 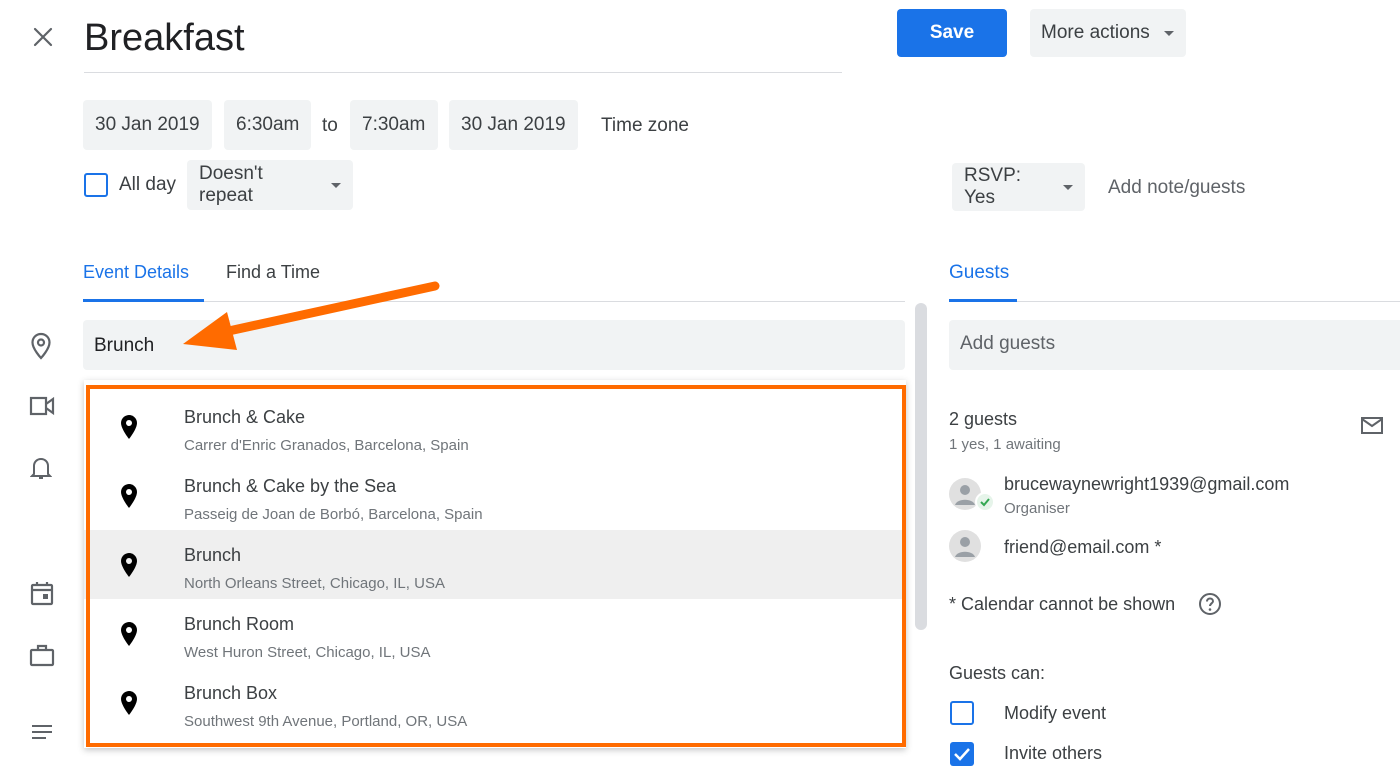 What do you see at coordinates (983, 300) in the screenshot?
I see `tab-indicator` at bounding box center [983, 300].